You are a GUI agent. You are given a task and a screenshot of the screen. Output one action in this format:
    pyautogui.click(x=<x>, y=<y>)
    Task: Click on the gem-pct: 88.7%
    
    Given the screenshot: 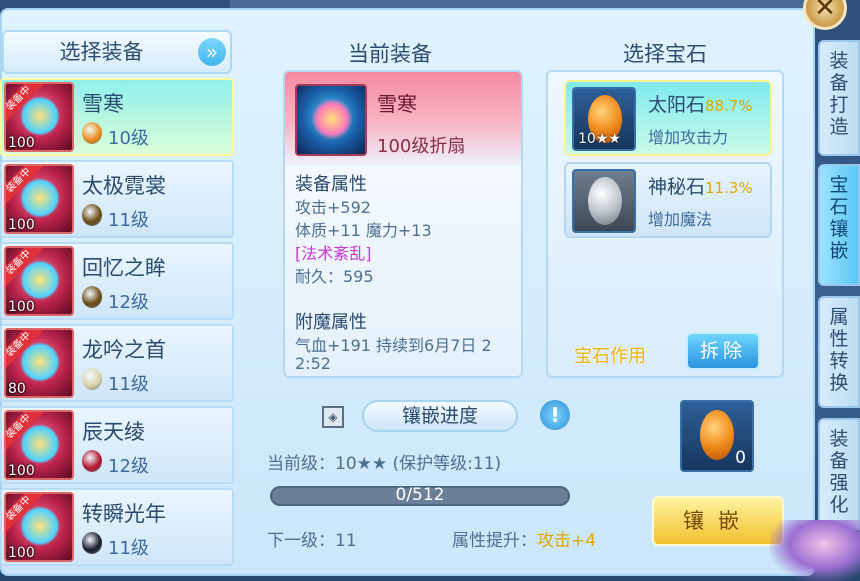 What is the action you would take?
    pyautogui.click(x=729, y=106)
    